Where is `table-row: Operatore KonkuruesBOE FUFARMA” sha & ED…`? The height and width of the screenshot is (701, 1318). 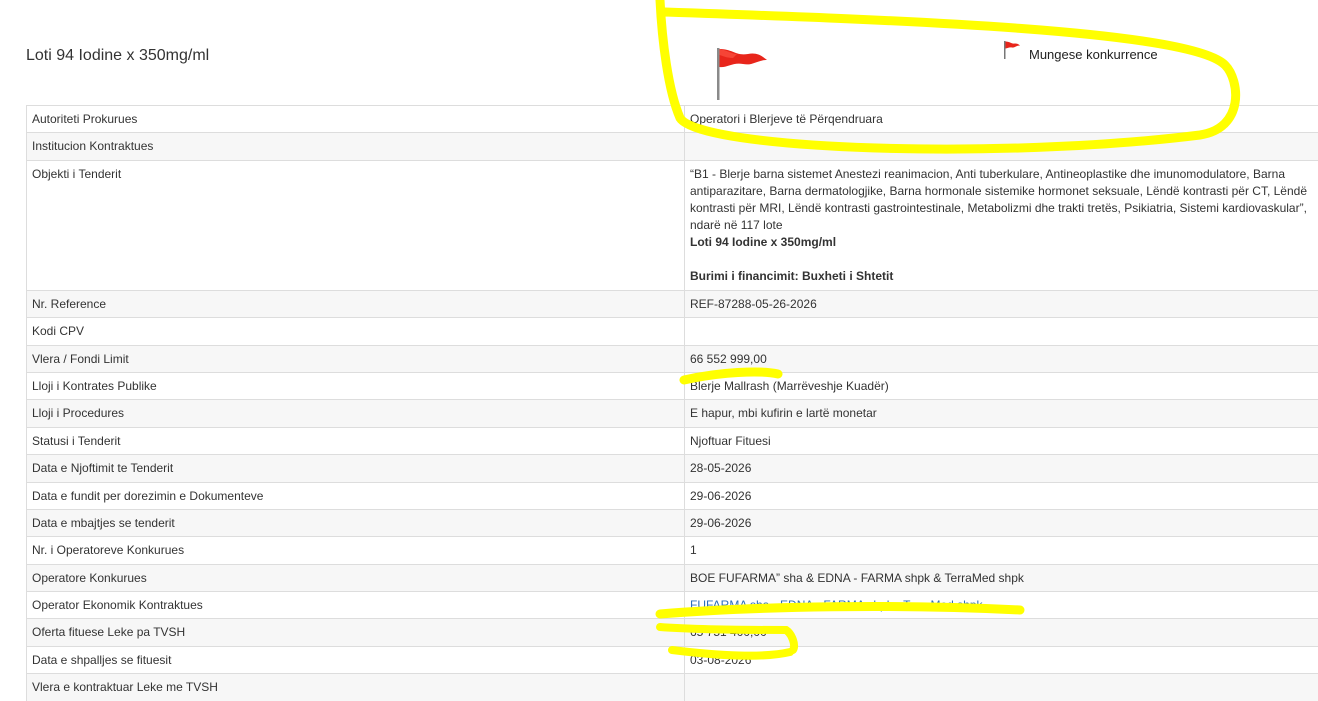 table-row: Operatore KonkuruesBOE FUFARMA” sha & ED… is located at coordinates (672, 577).